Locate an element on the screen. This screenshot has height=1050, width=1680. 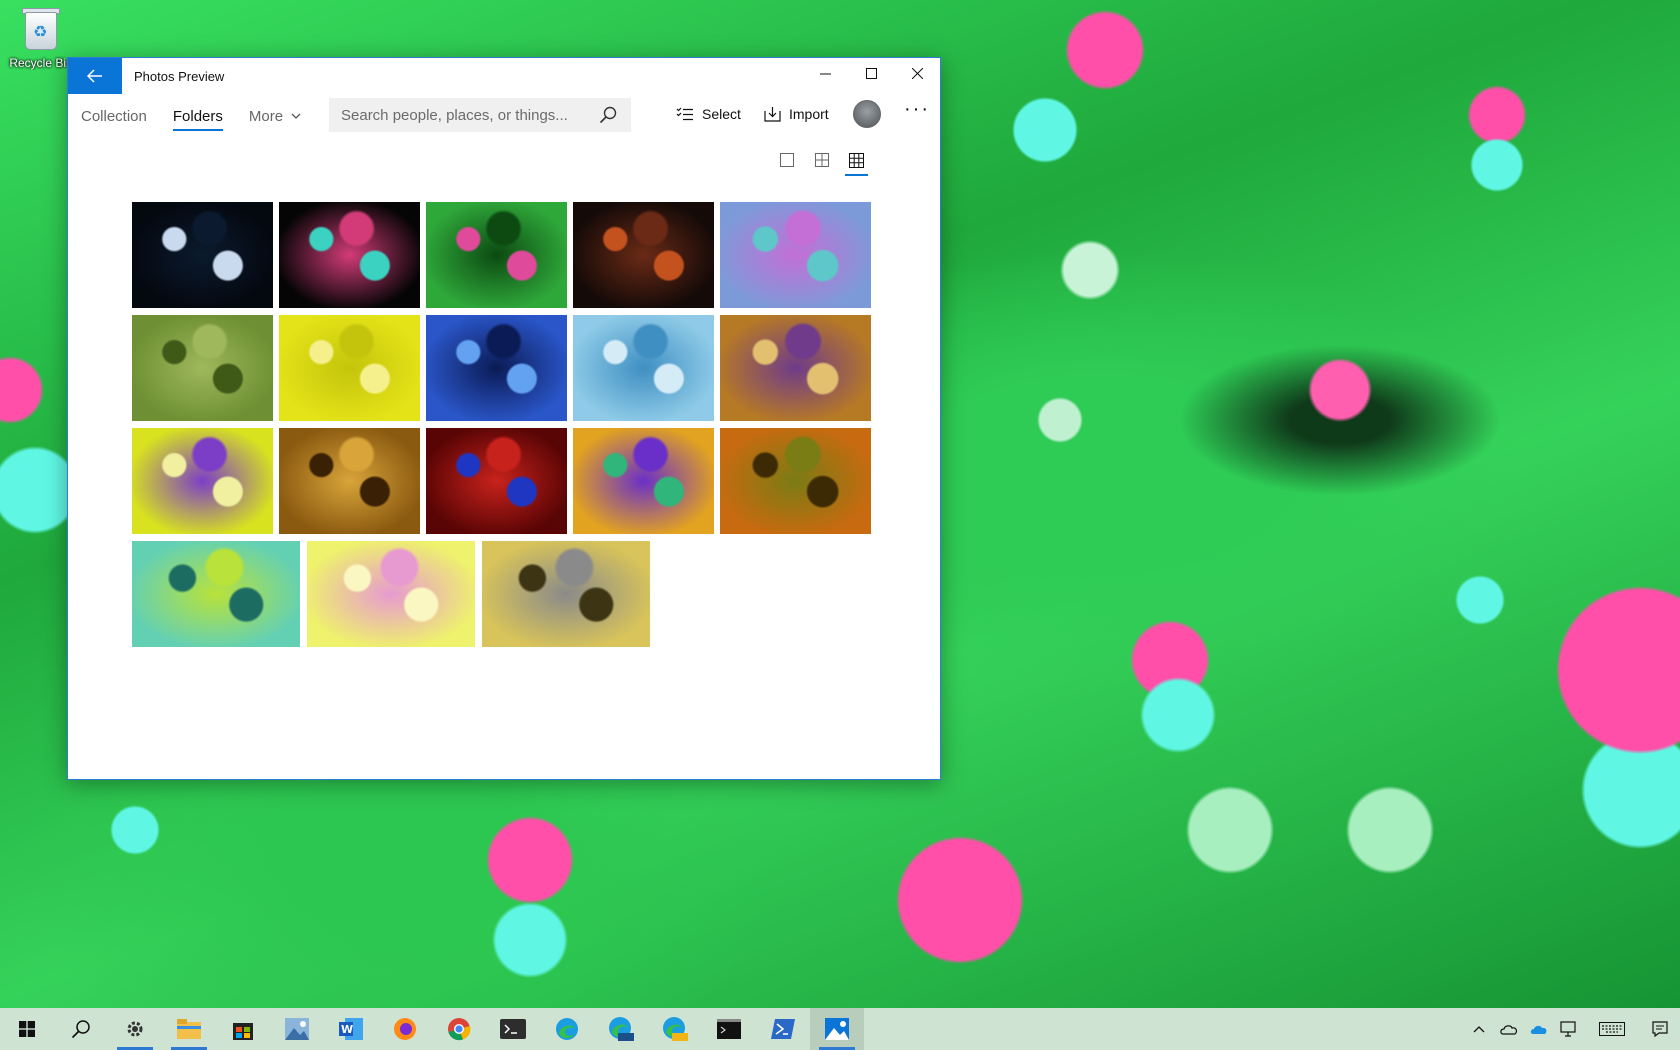
back-button is located at coordinates (95, 76).